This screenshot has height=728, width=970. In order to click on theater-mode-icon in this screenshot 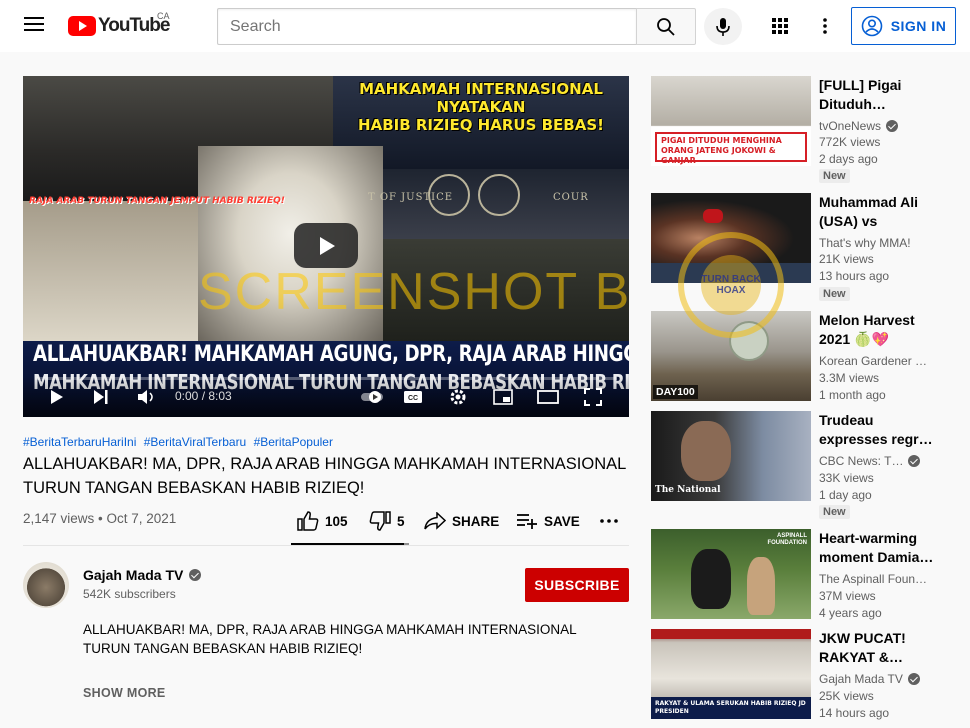, I will do `click(548, 397)`.